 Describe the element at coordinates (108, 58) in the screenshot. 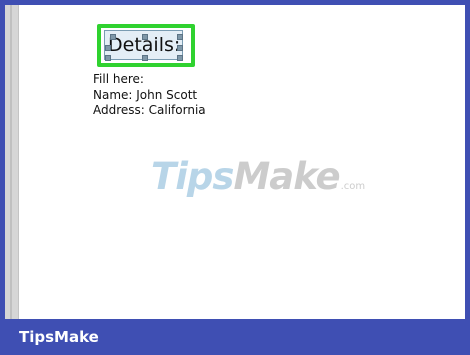

I see `resize-handle-bottom-left-icon` at that location.